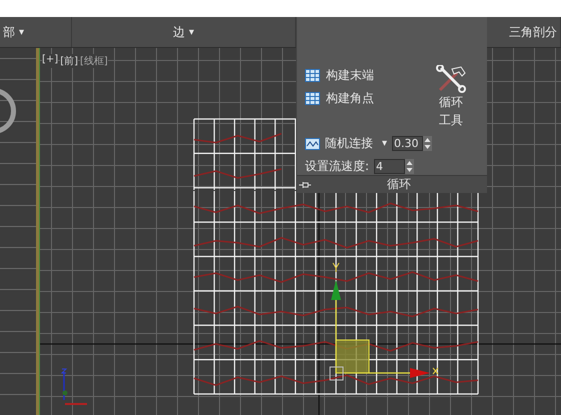 This screenshot has height=415, width=561. What do you see at coordinates (349, 143) in the screenshot?
I see `random-connect-label: 随机连接` at bounding box center [349, 143].